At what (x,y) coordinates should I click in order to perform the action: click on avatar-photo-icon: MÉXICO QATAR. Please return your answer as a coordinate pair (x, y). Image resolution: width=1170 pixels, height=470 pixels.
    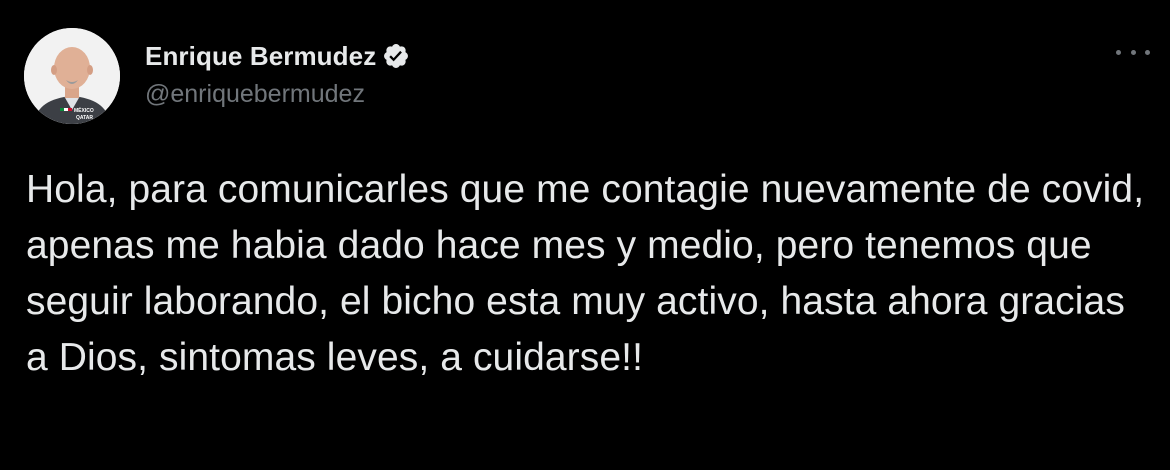
    Looking at the image, I should click on (72, 76).